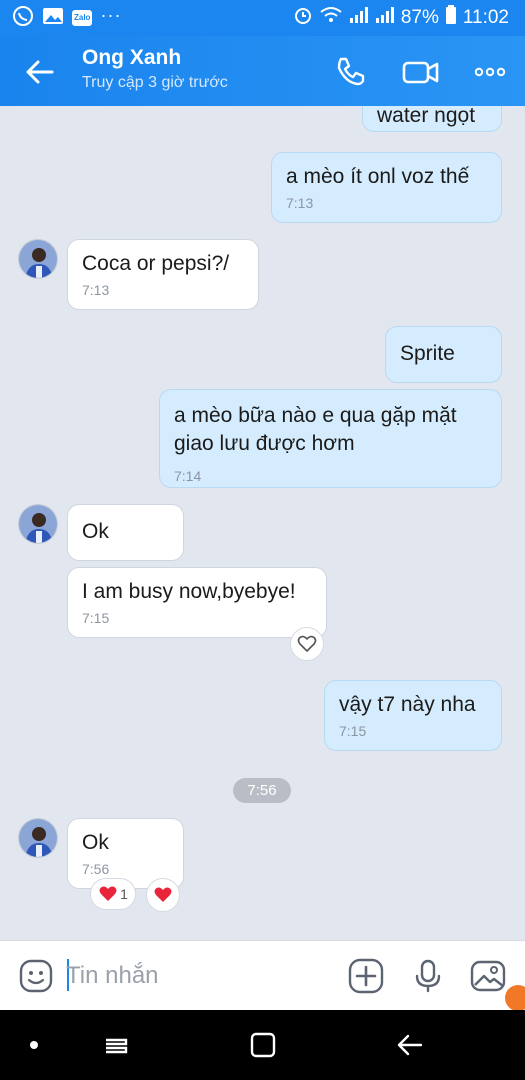  I want to click on message-bubble-outgoing: Sprite, so click(443, 354).